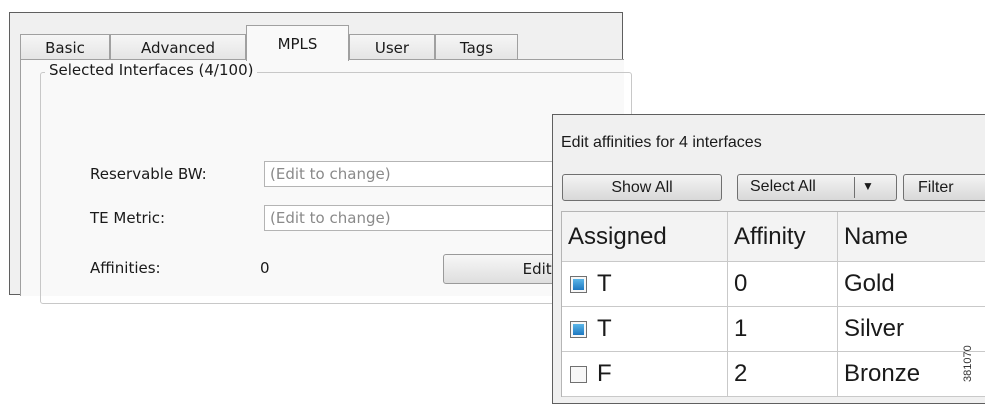 The height and width of the screenshot is (404, 985). What do you see at coordinates (783, 186) in the screenshot?
I see `select-all-label: Select All` at bounding box center [783, 186].